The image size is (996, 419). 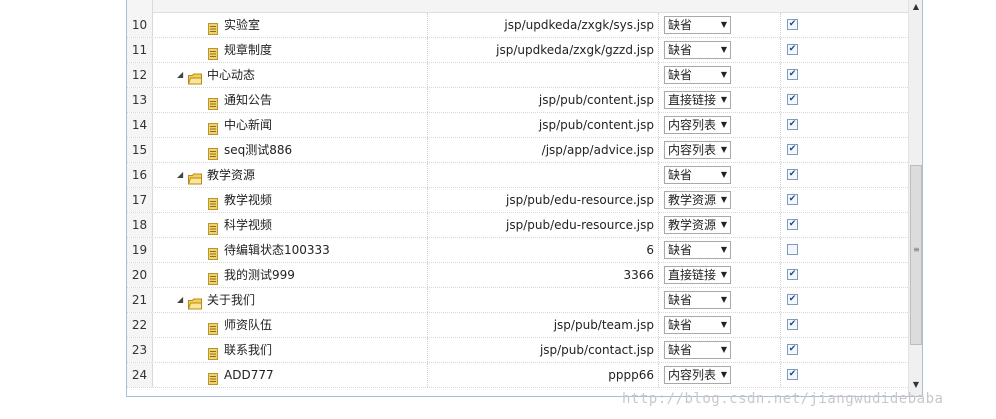 What do you see at coordinates (517, 125) in the screenshot?
I see `table-row: 14 中心新闻 jsp/pub/content.jsp 内容列表 ▼ ✔` at bounding box center [517, 125].